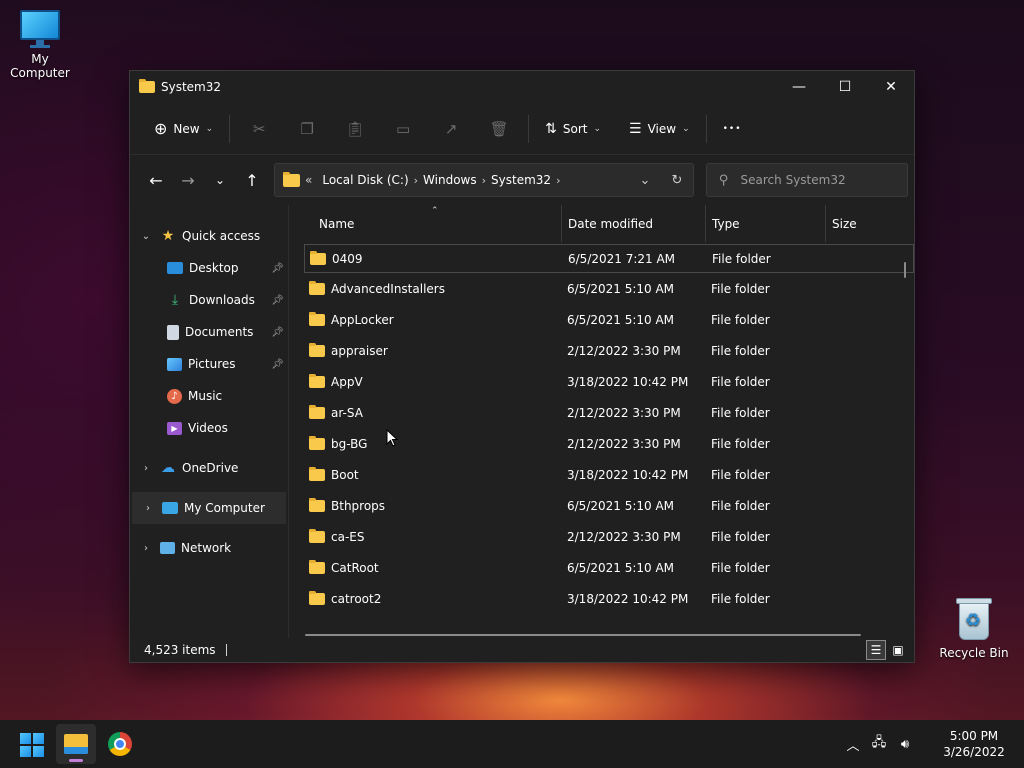  What do you see at coordinates (861, 223) in the screenshot?
I see `column-header-size: Size` at bounding box center [861, 223].